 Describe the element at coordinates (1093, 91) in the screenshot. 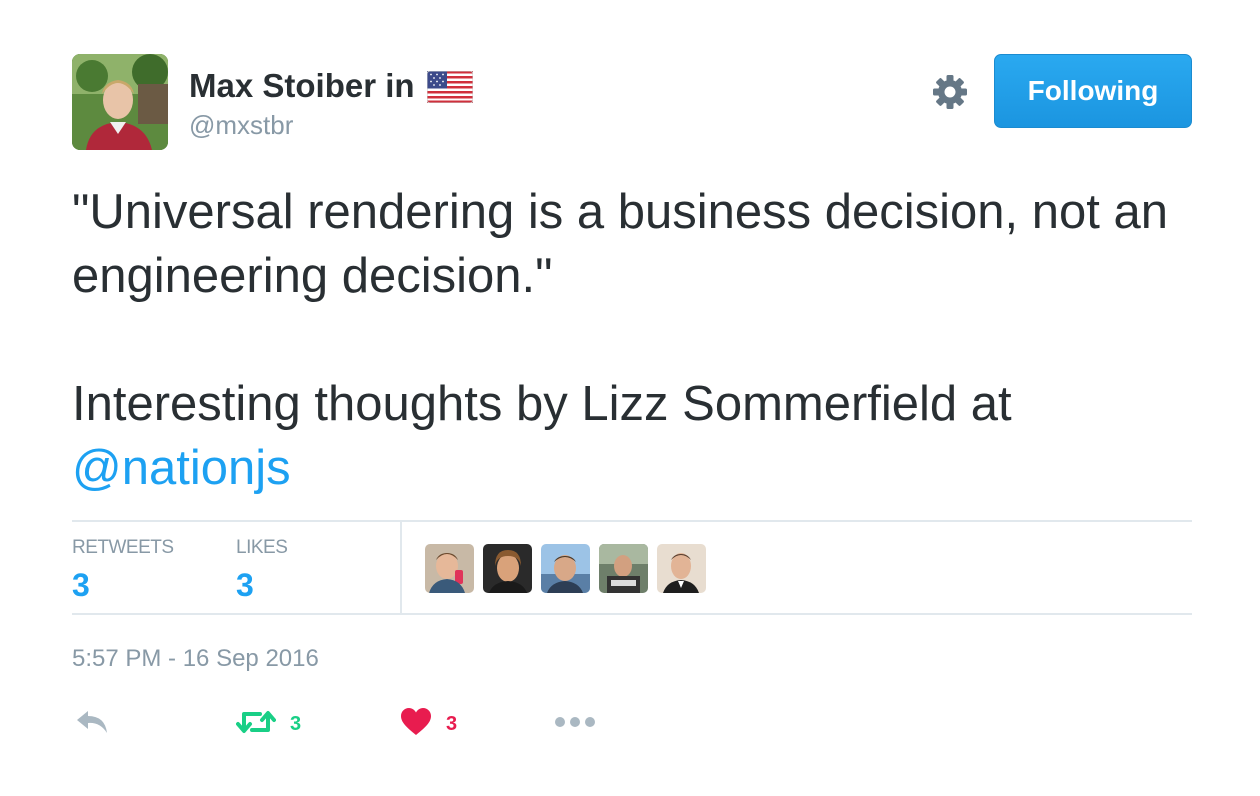

I see `following-button: Following` at that location.